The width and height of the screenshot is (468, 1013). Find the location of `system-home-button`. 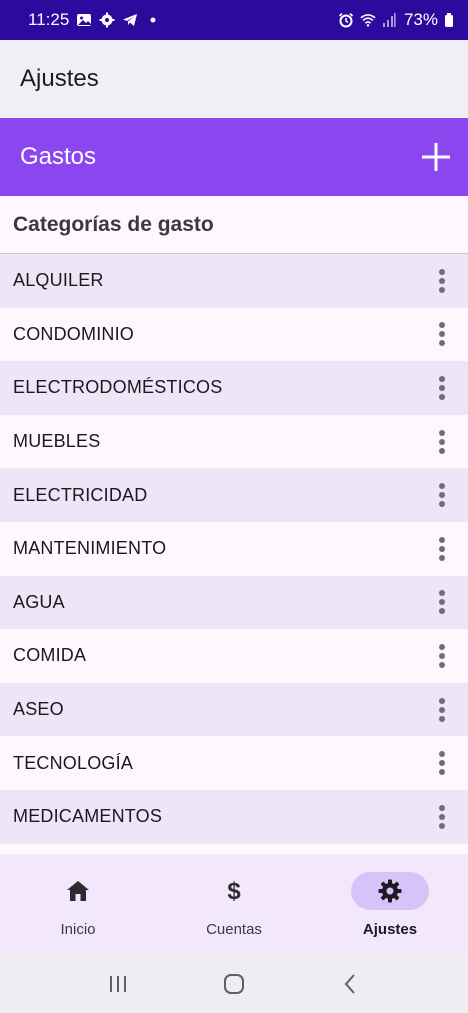

system-home-button is located at coordinates (234, 984).